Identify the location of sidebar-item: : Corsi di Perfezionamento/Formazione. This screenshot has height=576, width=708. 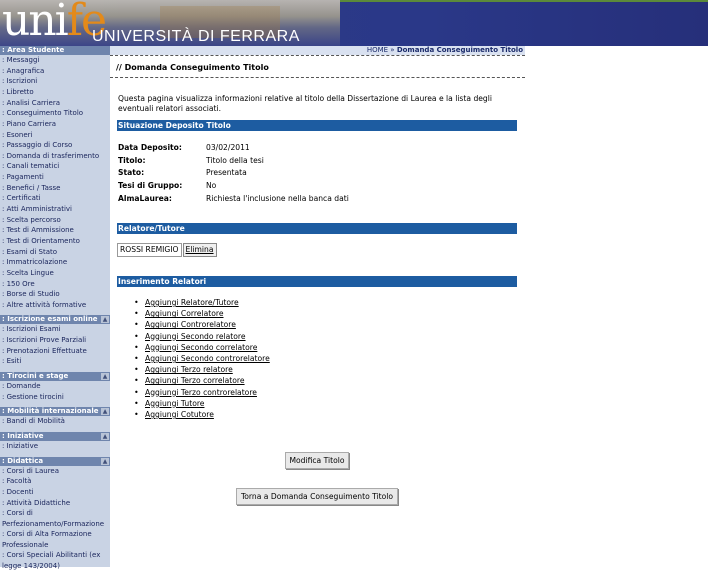
(55, 518).